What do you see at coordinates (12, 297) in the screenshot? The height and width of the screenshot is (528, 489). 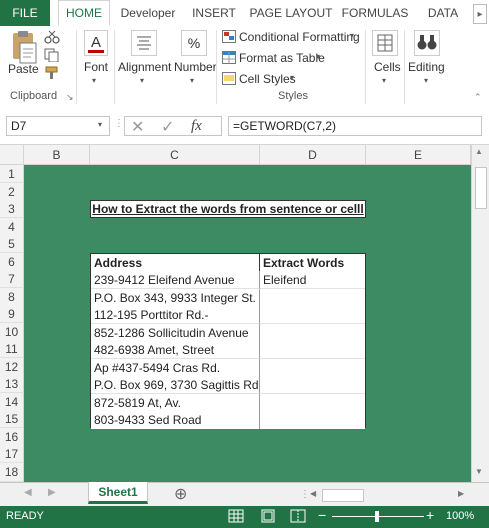 I see `row-header: 8` at bounding box center [12, 297].